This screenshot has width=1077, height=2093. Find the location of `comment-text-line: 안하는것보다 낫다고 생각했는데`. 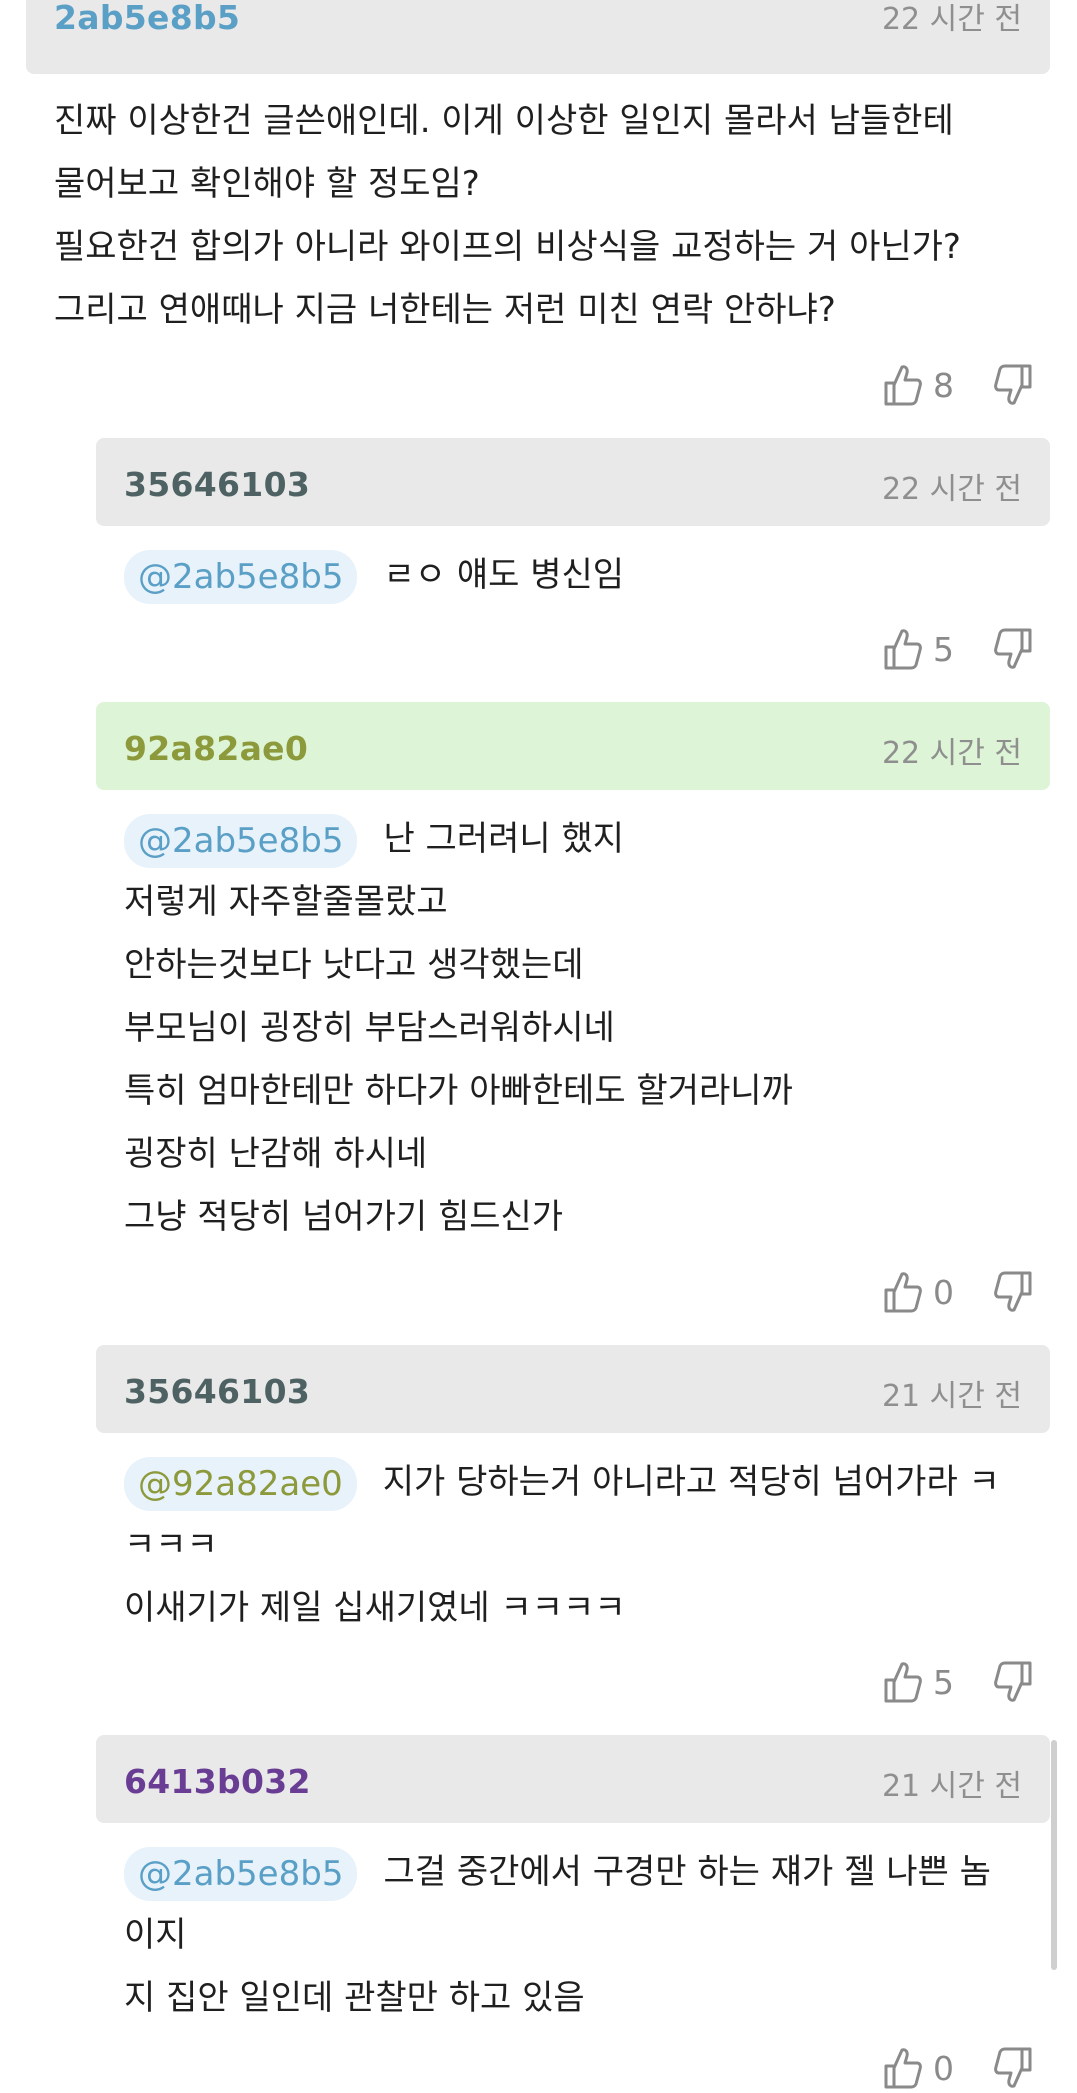

comment-text-line: 안하는것보다 낫다고 생각했는데 is located at coordinates (354, 965).